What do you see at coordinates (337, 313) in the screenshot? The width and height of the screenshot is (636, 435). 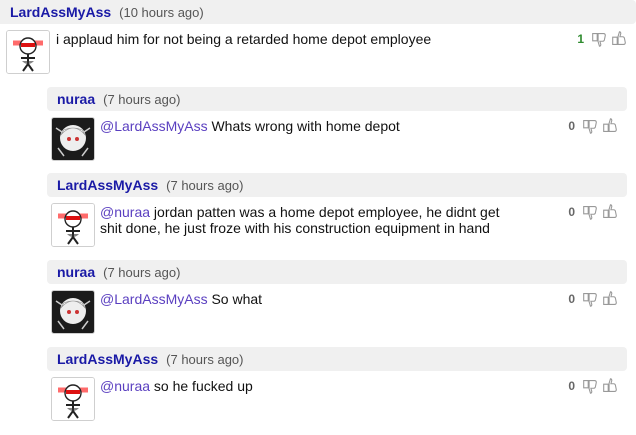 I see `comment-body: @LardAssMyAss So what 0` at bounding box center [337, 313].